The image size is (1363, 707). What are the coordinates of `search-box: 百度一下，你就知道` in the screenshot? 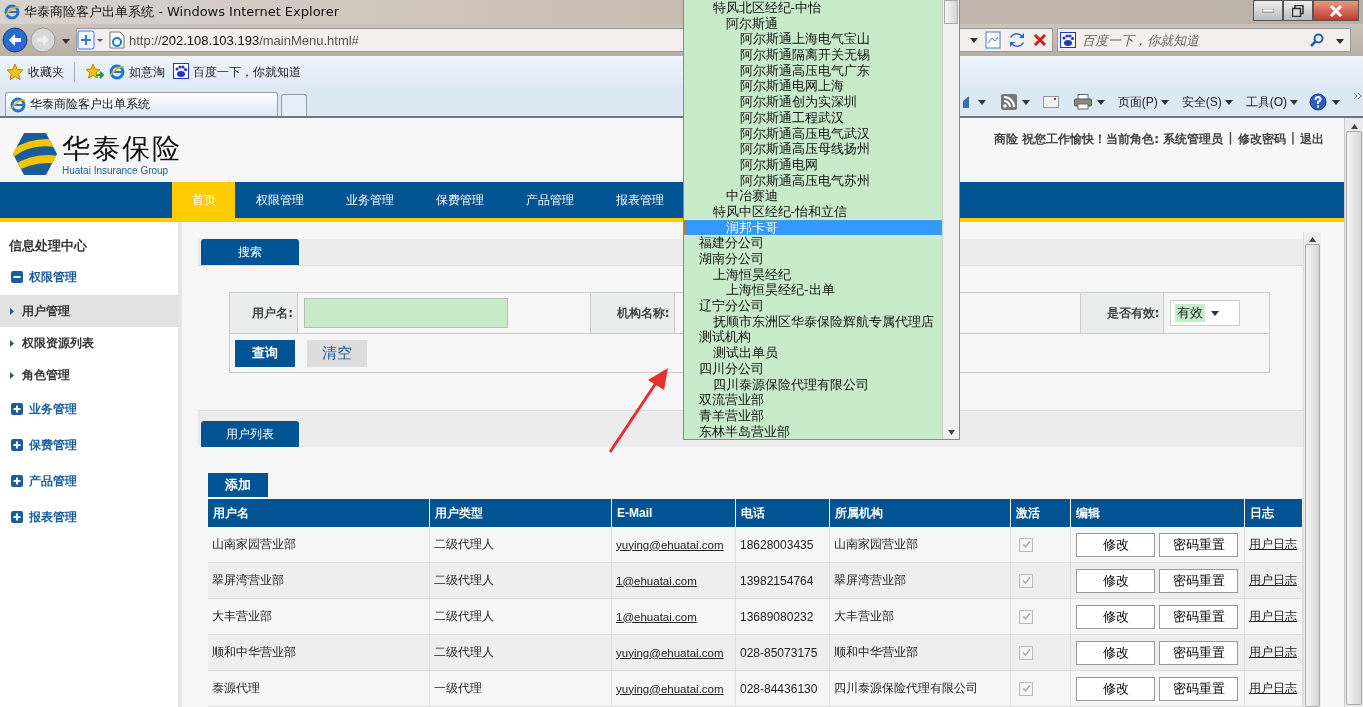 It's located at (1204, 40).